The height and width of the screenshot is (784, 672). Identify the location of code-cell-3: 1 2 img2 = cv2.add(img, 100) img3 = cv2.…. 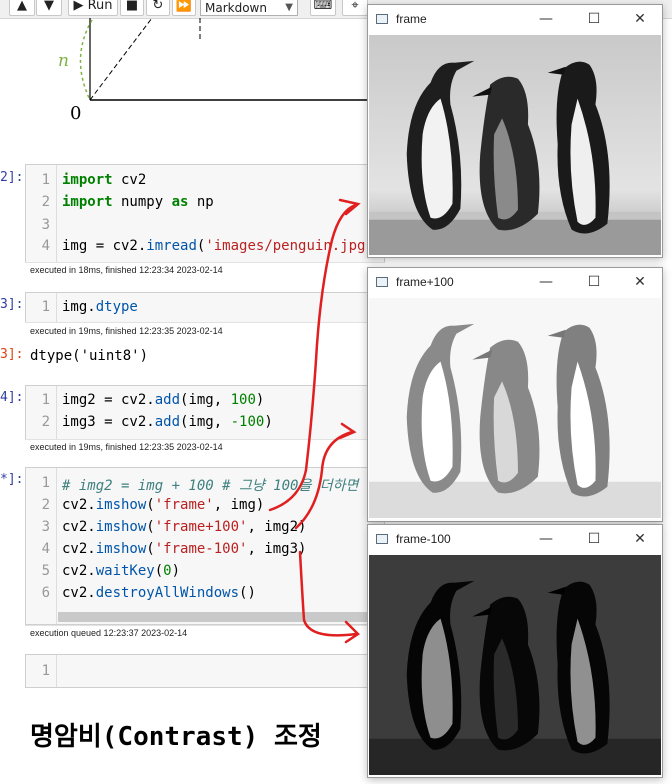
(205, 412).